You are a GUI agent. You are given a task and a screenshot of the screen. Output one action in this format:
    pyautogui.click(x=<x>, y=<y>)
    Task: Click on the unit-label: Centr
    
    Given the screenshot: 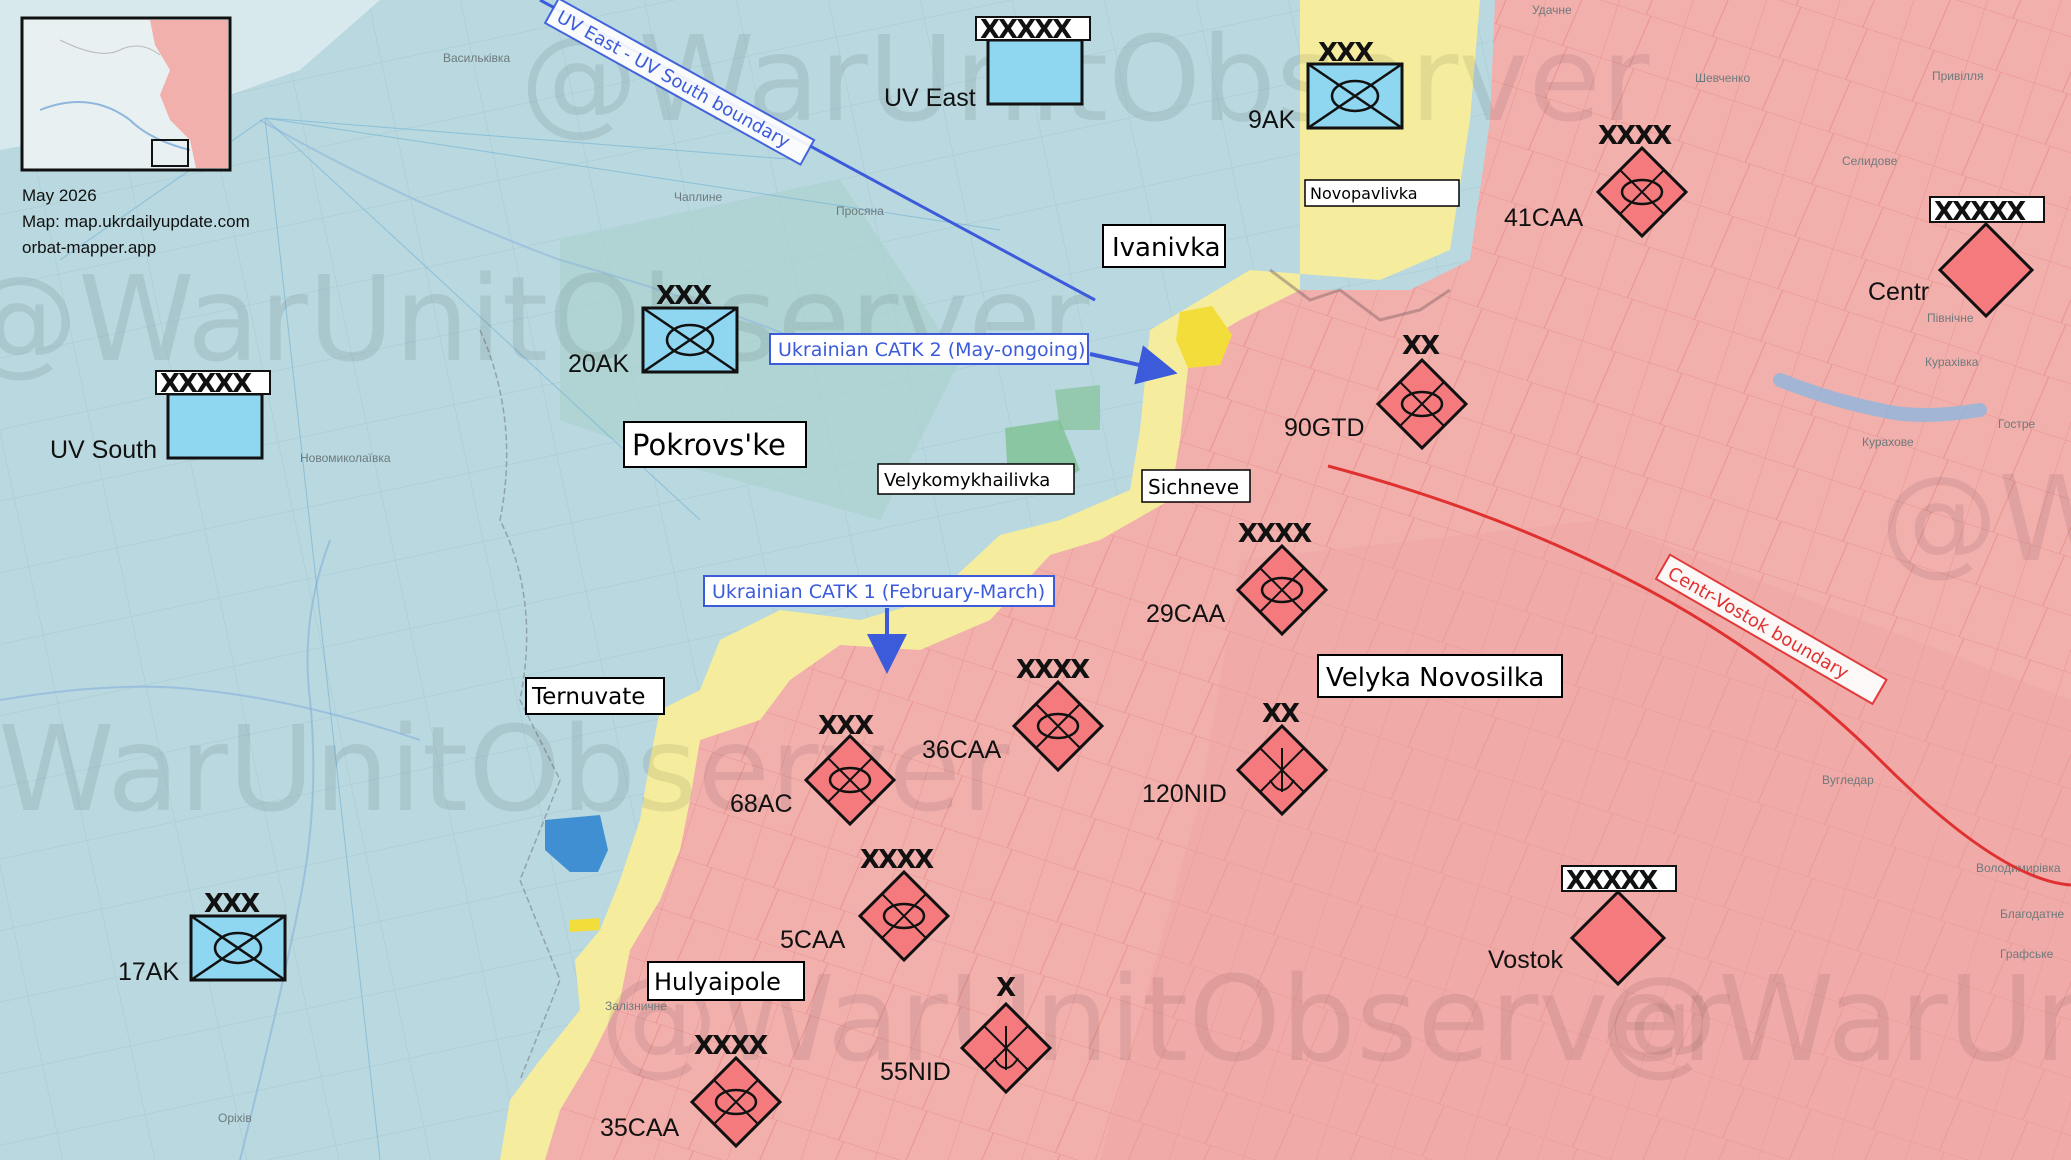 What is the action you would take?
    pyautogui.click(x=1898, y=292)
    